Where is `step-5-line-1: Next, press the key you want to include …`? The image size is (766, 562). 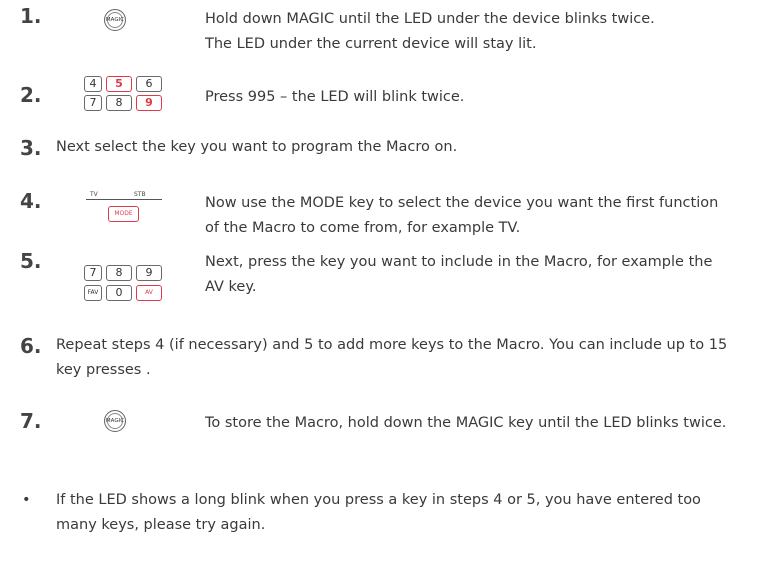
step-5-line-1: Next, press the key you want to include … is located at coordinates (459, 262).